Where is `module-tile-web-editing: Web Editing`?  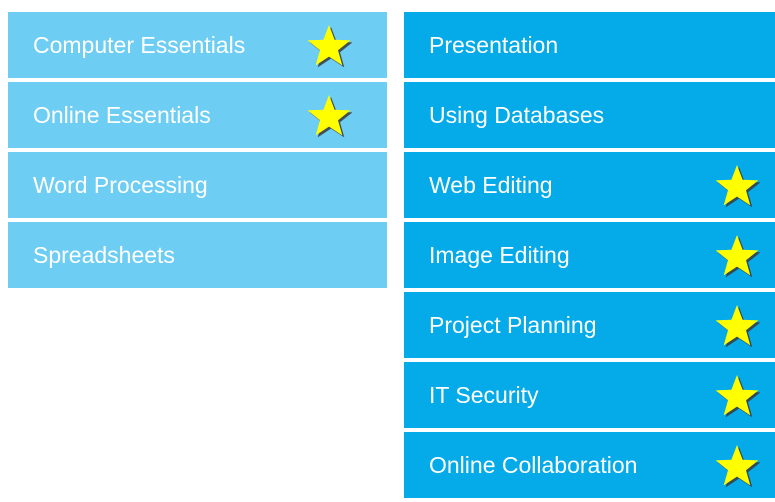 module-tile-web-editing: Web Editing is located at coordinates (589, 185).